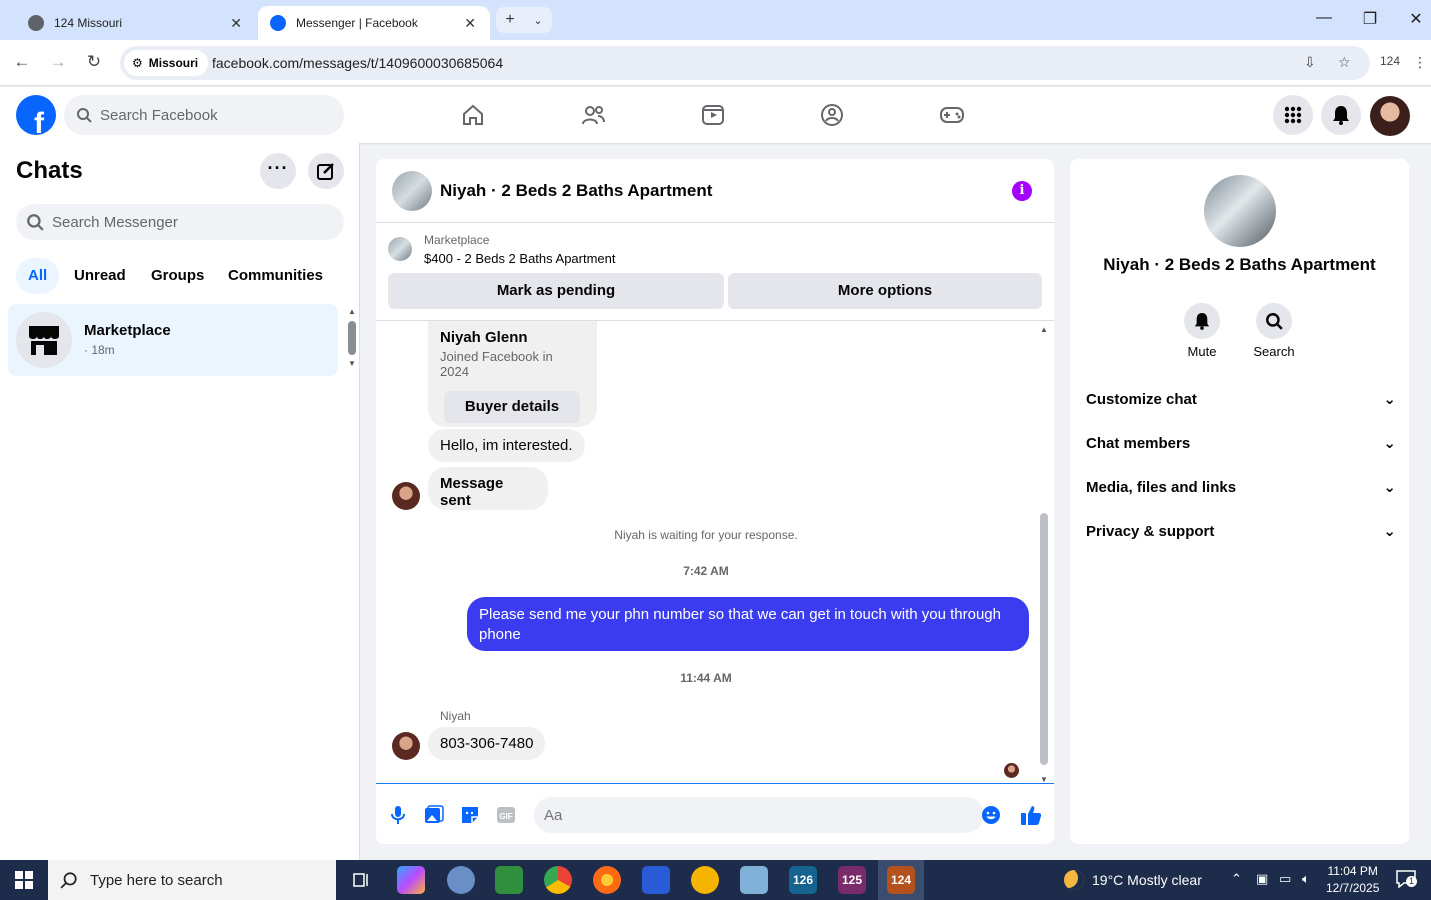 Image resolution: width=1431 pixels, height=900 pixels. Describe the element at coordinates (1202, 351) in the screenshot. I see `mute-label: Mute` at that location.